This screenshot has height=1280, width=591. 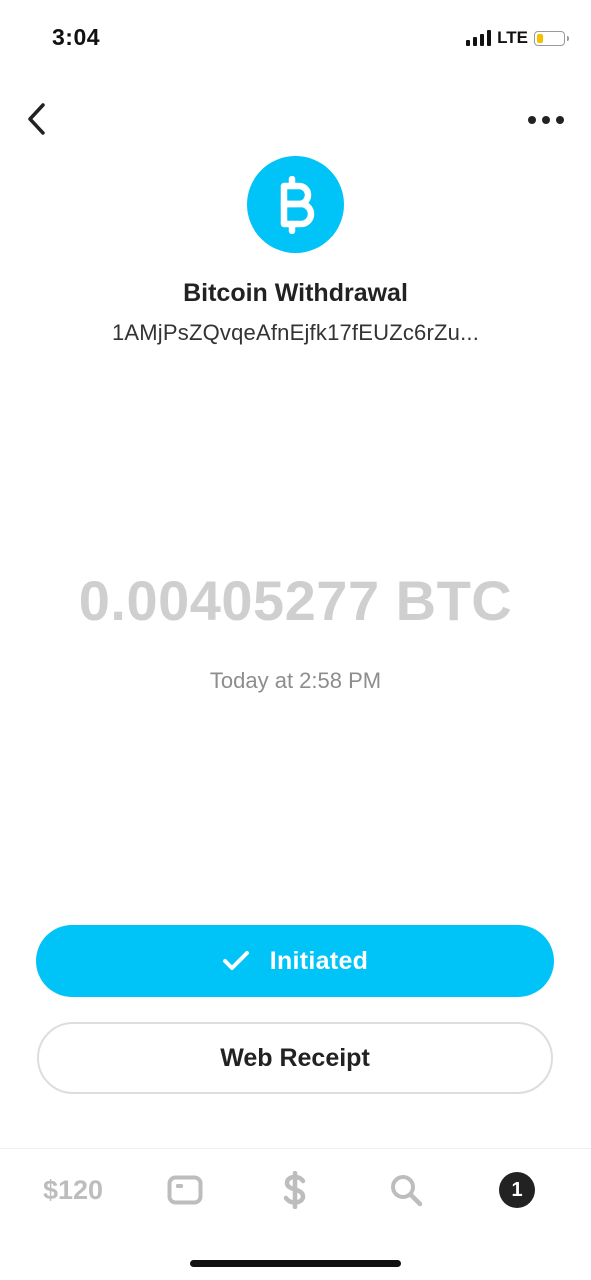 What do you see at coordinates (551, 38) in the screenshot?
I see `battery-icon` at bounding box center [551, 38].